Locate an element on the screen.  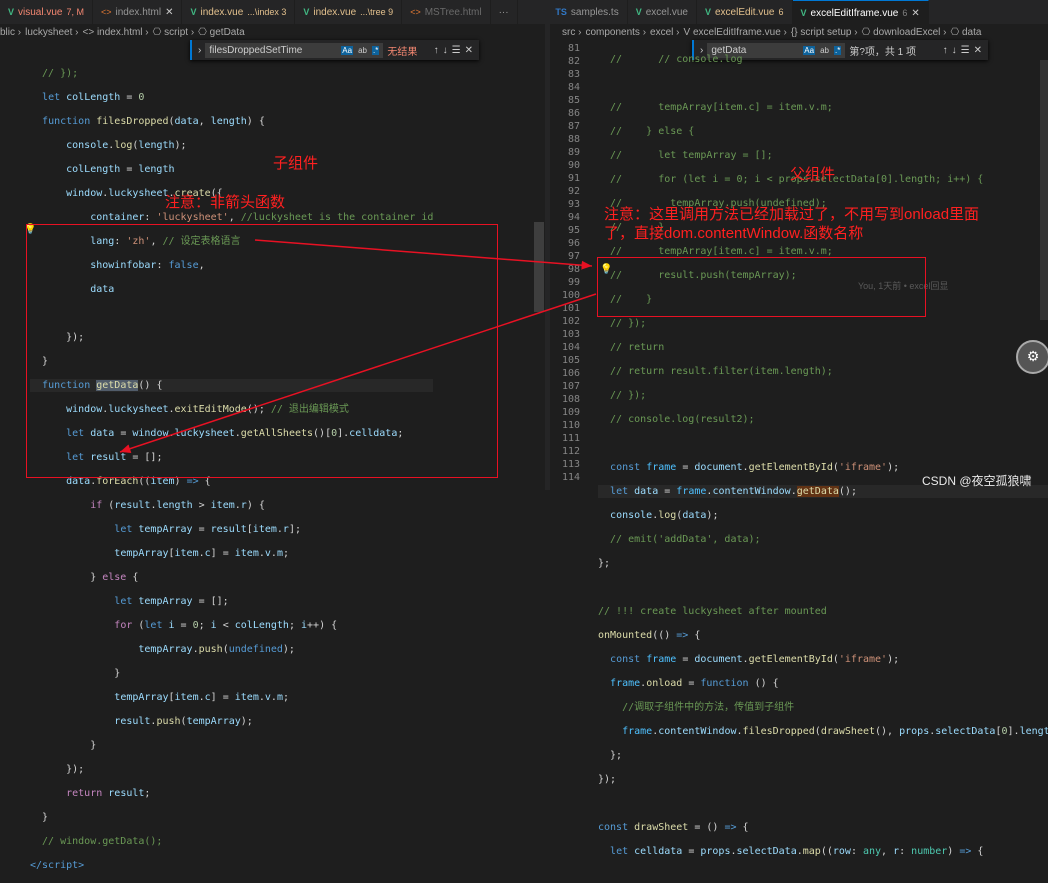
arrow-call-to-return is located at coordinates (358, 373).